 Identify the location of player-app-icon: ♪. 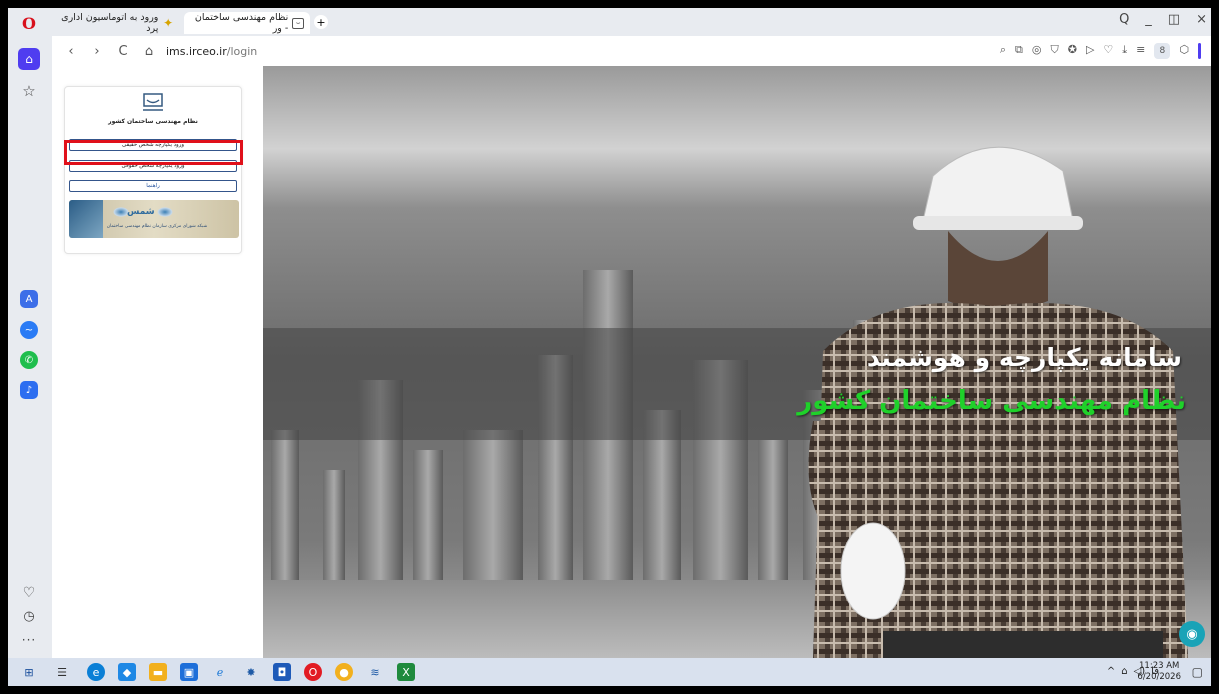
(29, 390).